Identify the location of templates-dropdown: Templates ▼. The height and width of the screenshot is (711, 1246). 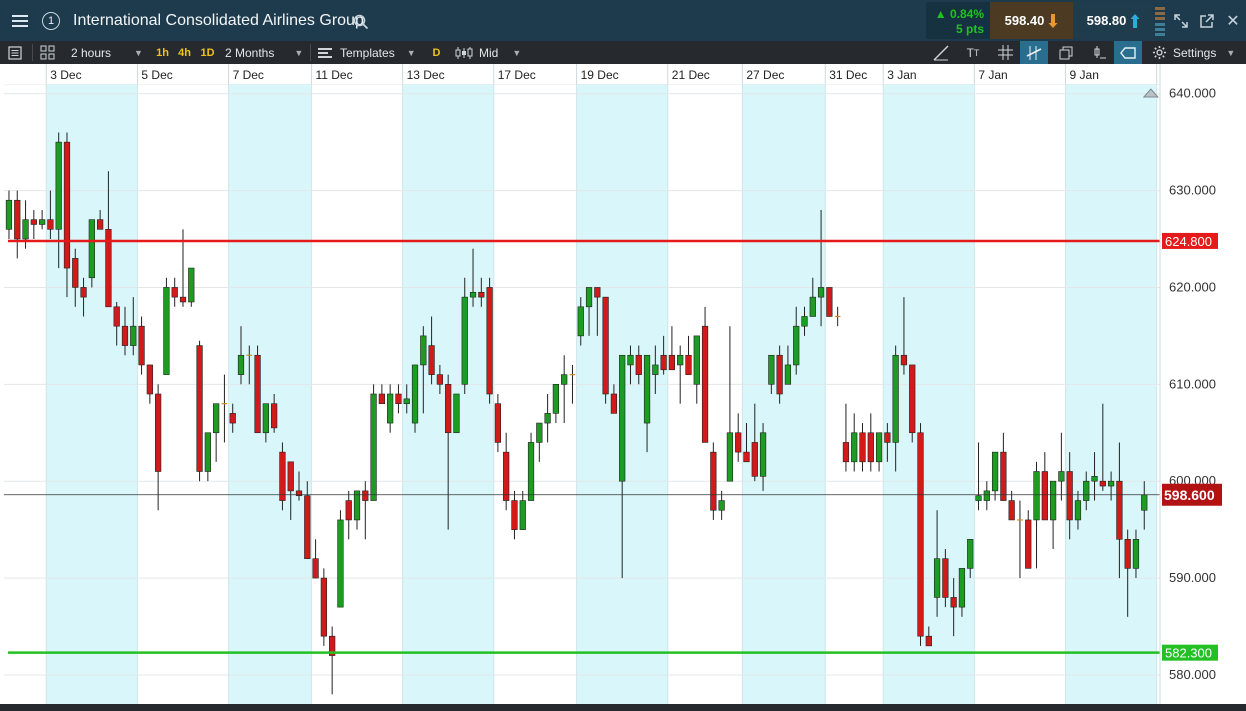
(367, 52).